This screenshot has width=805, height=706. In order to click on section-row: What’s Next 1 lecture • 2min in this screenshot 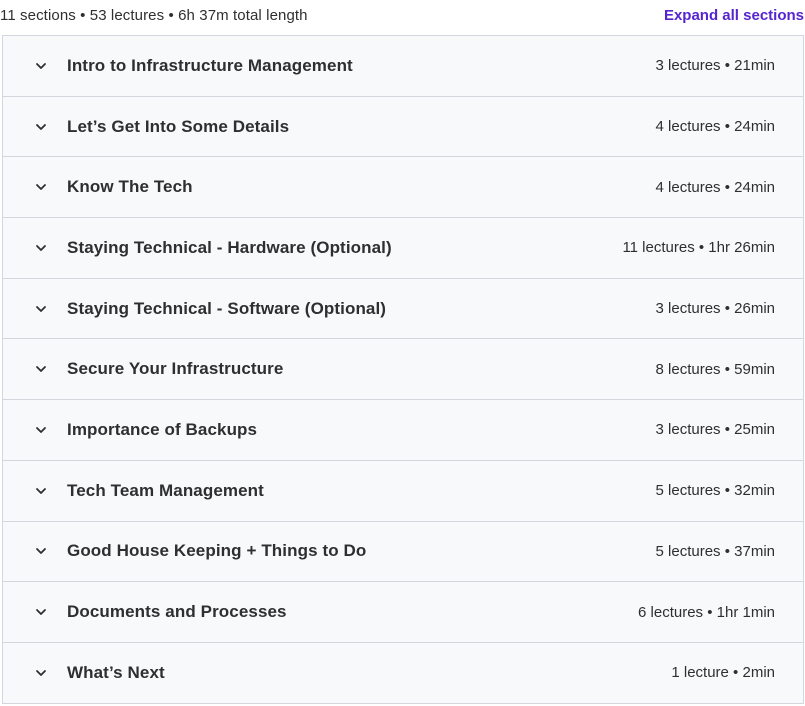, I will do `click(403, 673)`.